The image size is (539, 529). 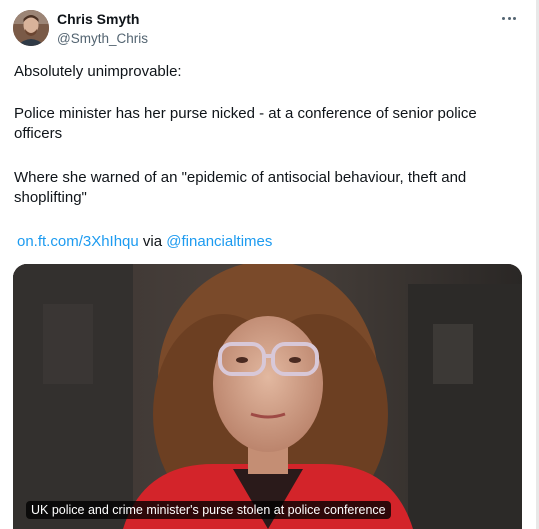 I want to click on tweet-link-row: on.ft.com/3XhIhqu via @financialtimes, so click(x=269, y=242).